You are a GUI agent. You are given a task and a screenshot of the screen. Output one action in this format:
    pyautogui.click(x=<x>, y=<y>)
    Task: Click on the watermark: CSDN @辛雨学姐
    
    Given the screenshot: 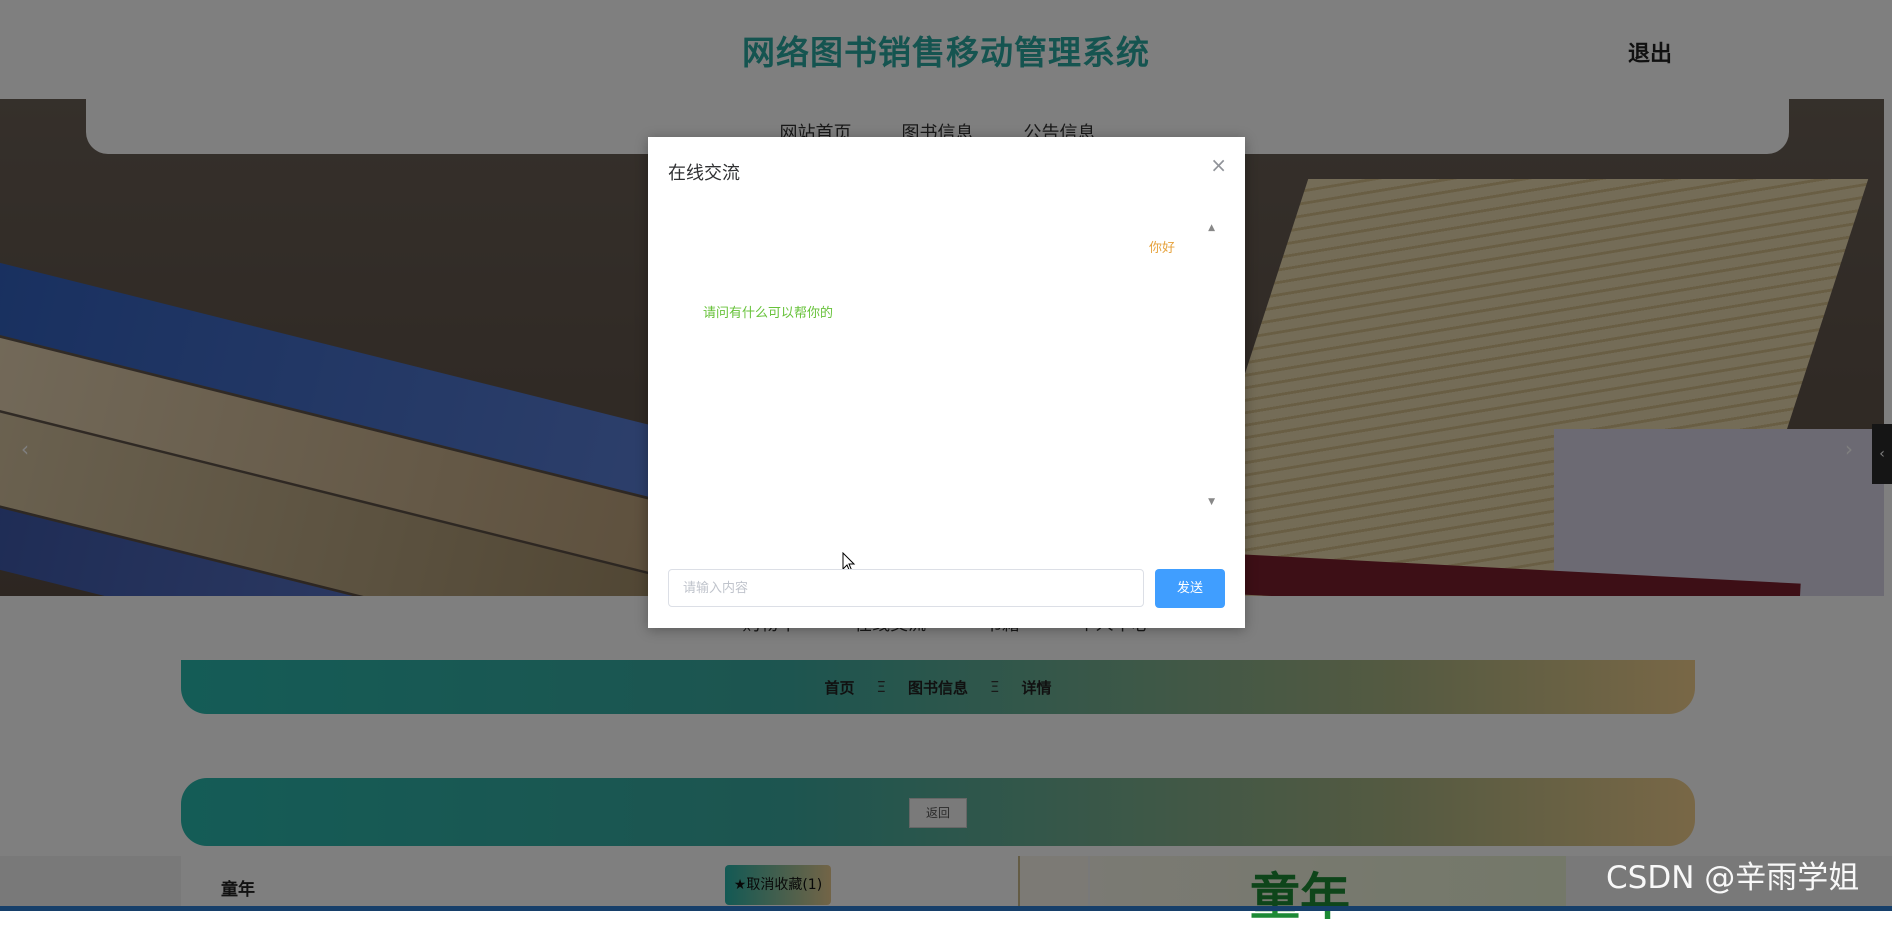 What is the action you would take?
    pyautogui.click(x=1733, y=878)
    